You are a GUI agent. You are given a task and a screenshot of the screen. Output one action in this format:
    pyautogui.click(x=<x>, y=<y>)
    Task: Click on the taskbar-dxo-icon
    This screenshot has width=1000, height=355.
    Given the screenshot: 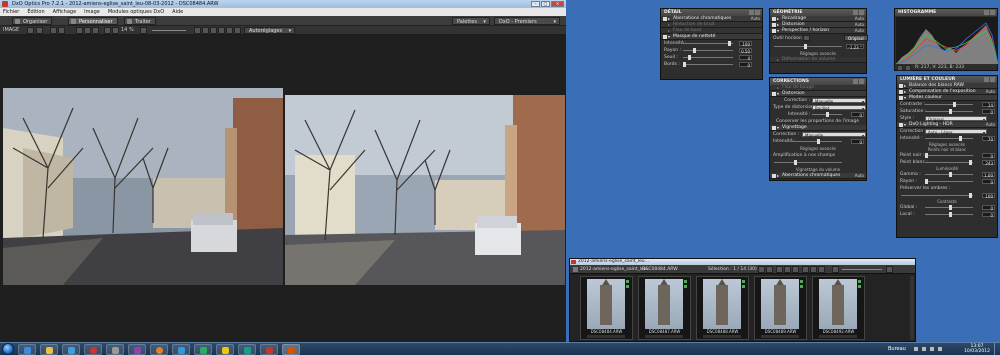 What is the action you would take?
    pyautogui.click(x=291, y=349)
    